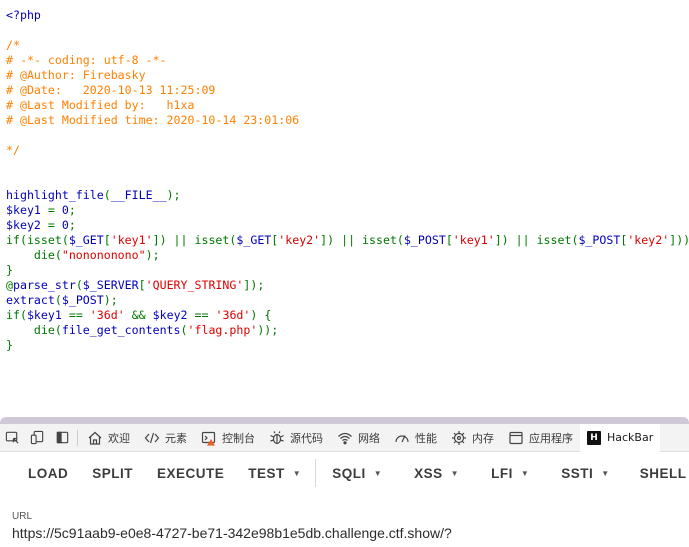 The height and width of the screenshot is (547, 689). What do you see at coordinates (23, 15) in the screenshot?
I see `code-token: <?php` at bounding box center [23, 15].